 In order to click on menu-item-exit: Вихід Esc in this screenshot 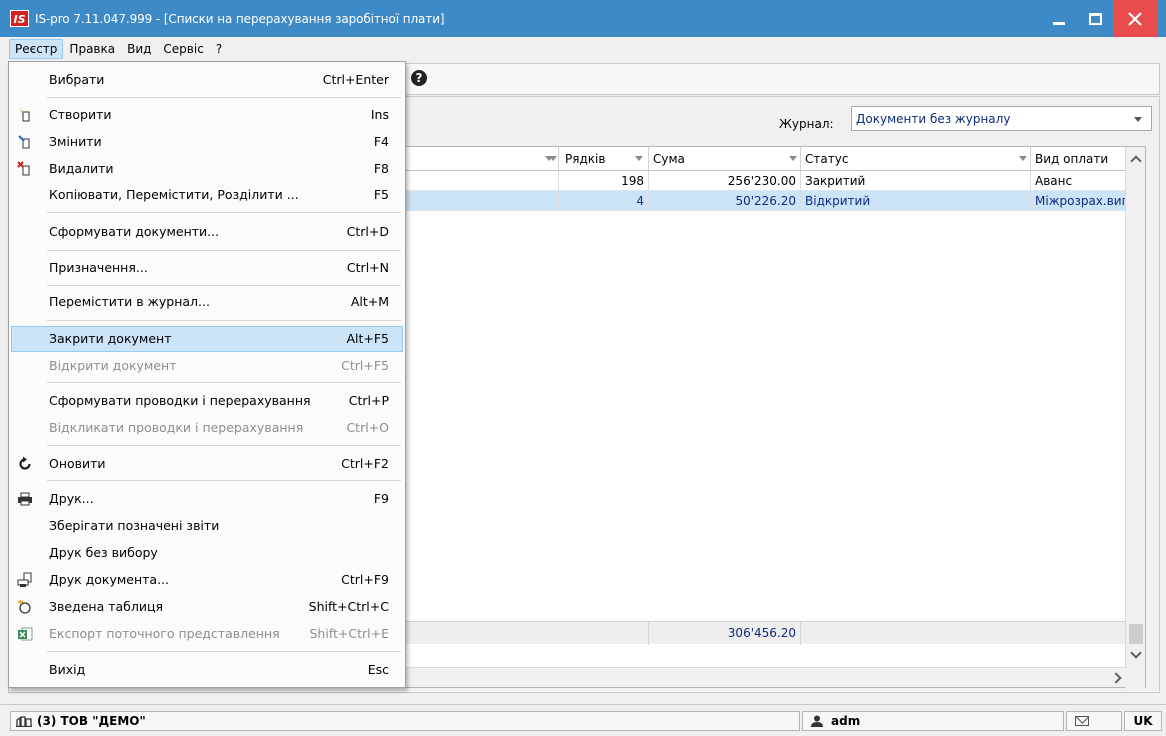, I will do `click(207, 670)`.